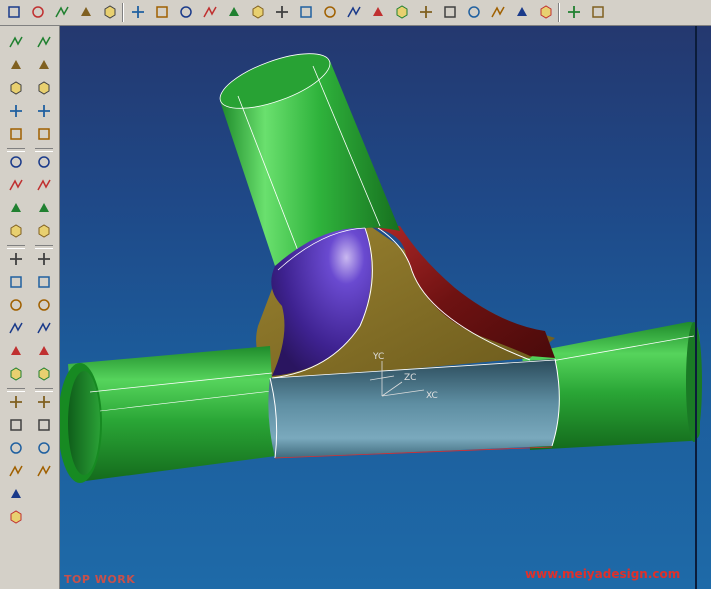  I want to click on offset-curve-icon, so click(330, 12).